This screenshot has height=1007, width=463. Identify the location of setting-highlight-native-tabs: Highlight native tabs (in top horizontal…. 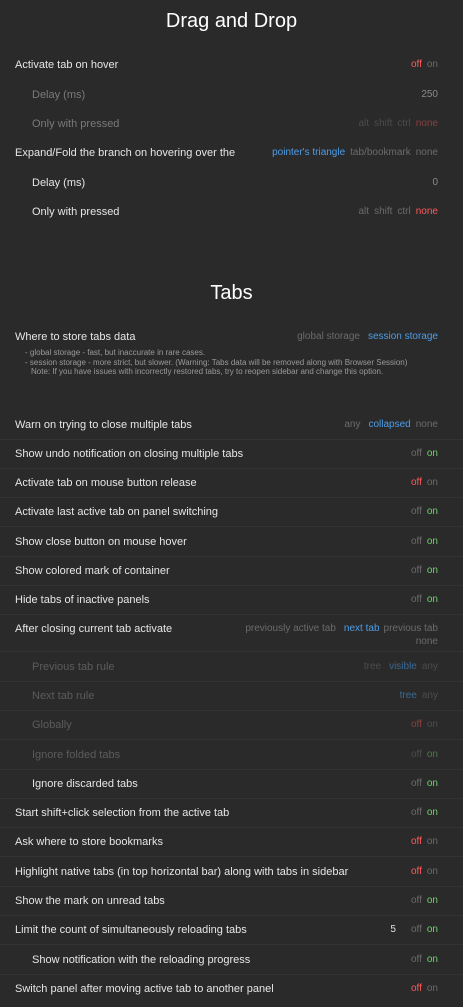
(231, 872).